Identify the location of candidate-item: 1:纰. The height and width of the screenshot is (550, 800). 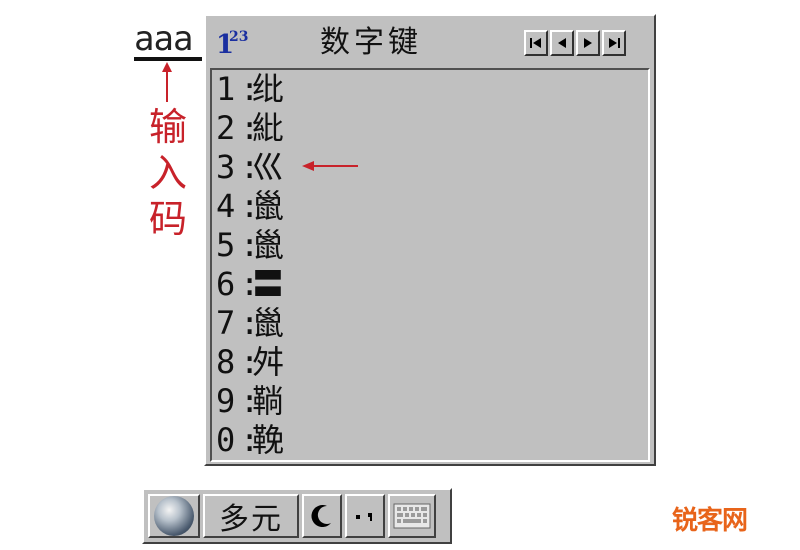
(250, 89).